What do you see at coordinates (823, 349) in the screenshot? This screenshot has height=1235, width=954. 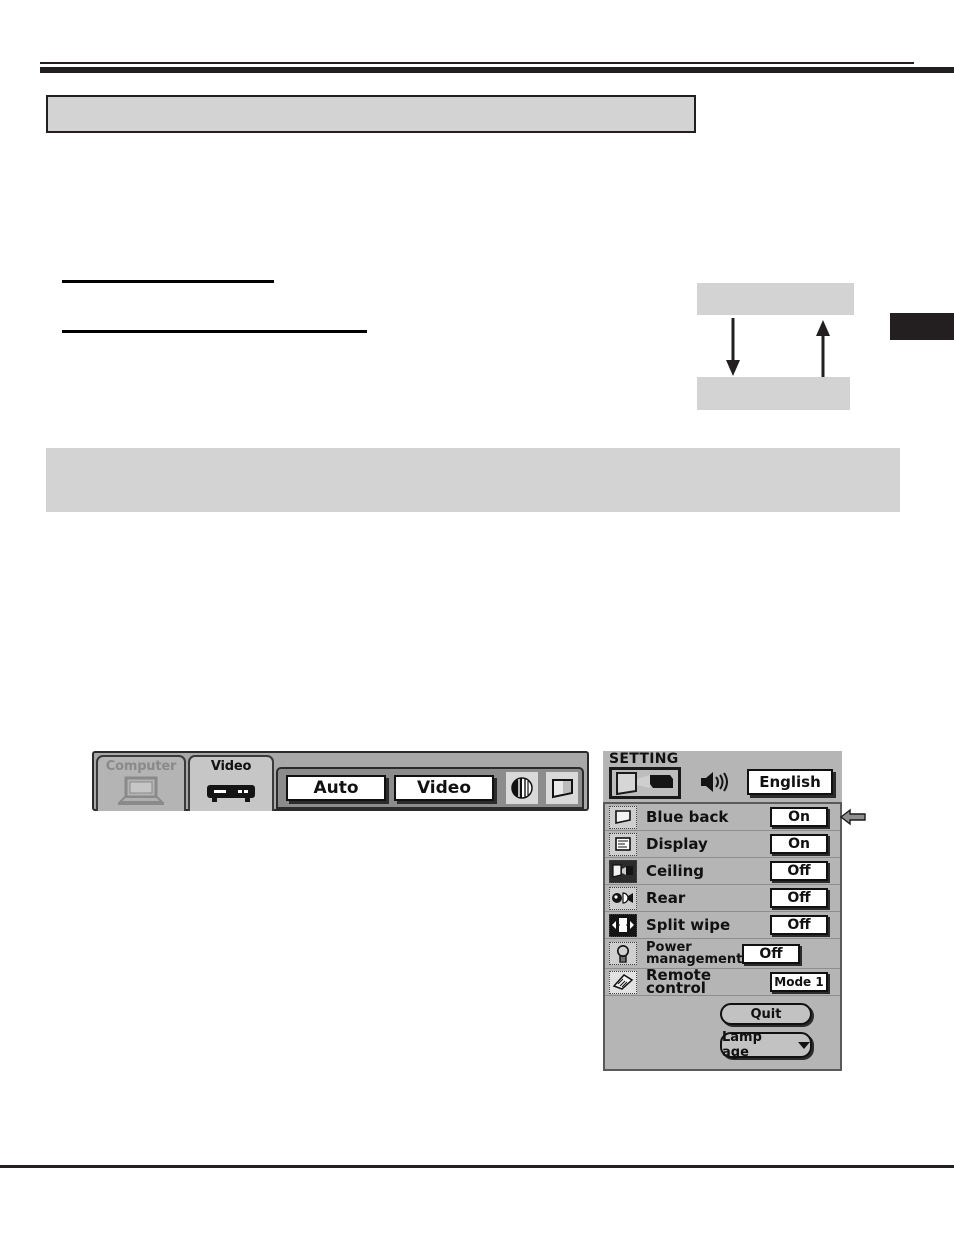 I see `up-arrow` at bounding box center [823, 349].